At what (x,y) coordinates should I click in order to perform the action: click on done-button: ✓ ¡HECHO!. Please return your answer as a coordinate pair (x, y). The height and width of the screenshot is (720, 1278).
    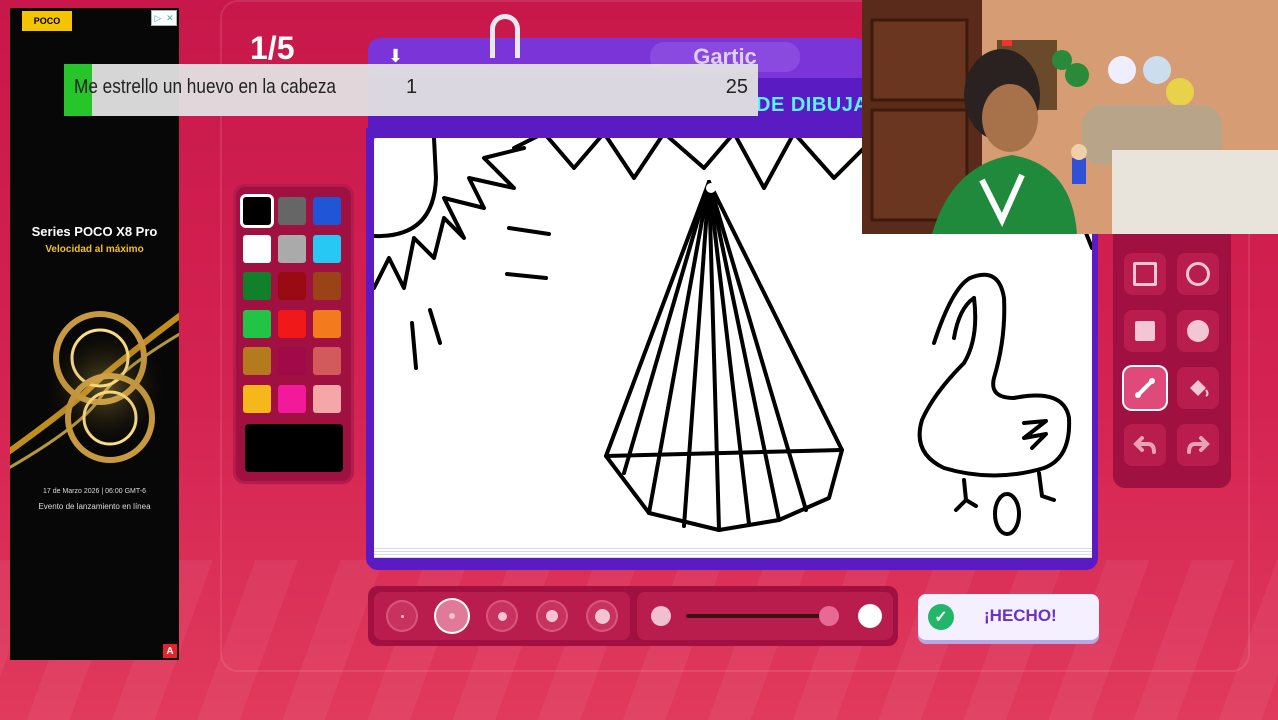
    Looking at the image, I should click on (1008, 617).